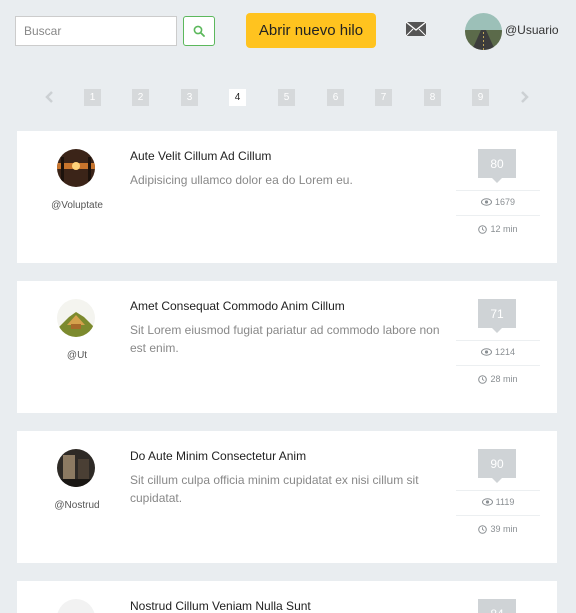 This screenshot has width=576, height=613. I want to click on page-3: 3, so click(189, 97).